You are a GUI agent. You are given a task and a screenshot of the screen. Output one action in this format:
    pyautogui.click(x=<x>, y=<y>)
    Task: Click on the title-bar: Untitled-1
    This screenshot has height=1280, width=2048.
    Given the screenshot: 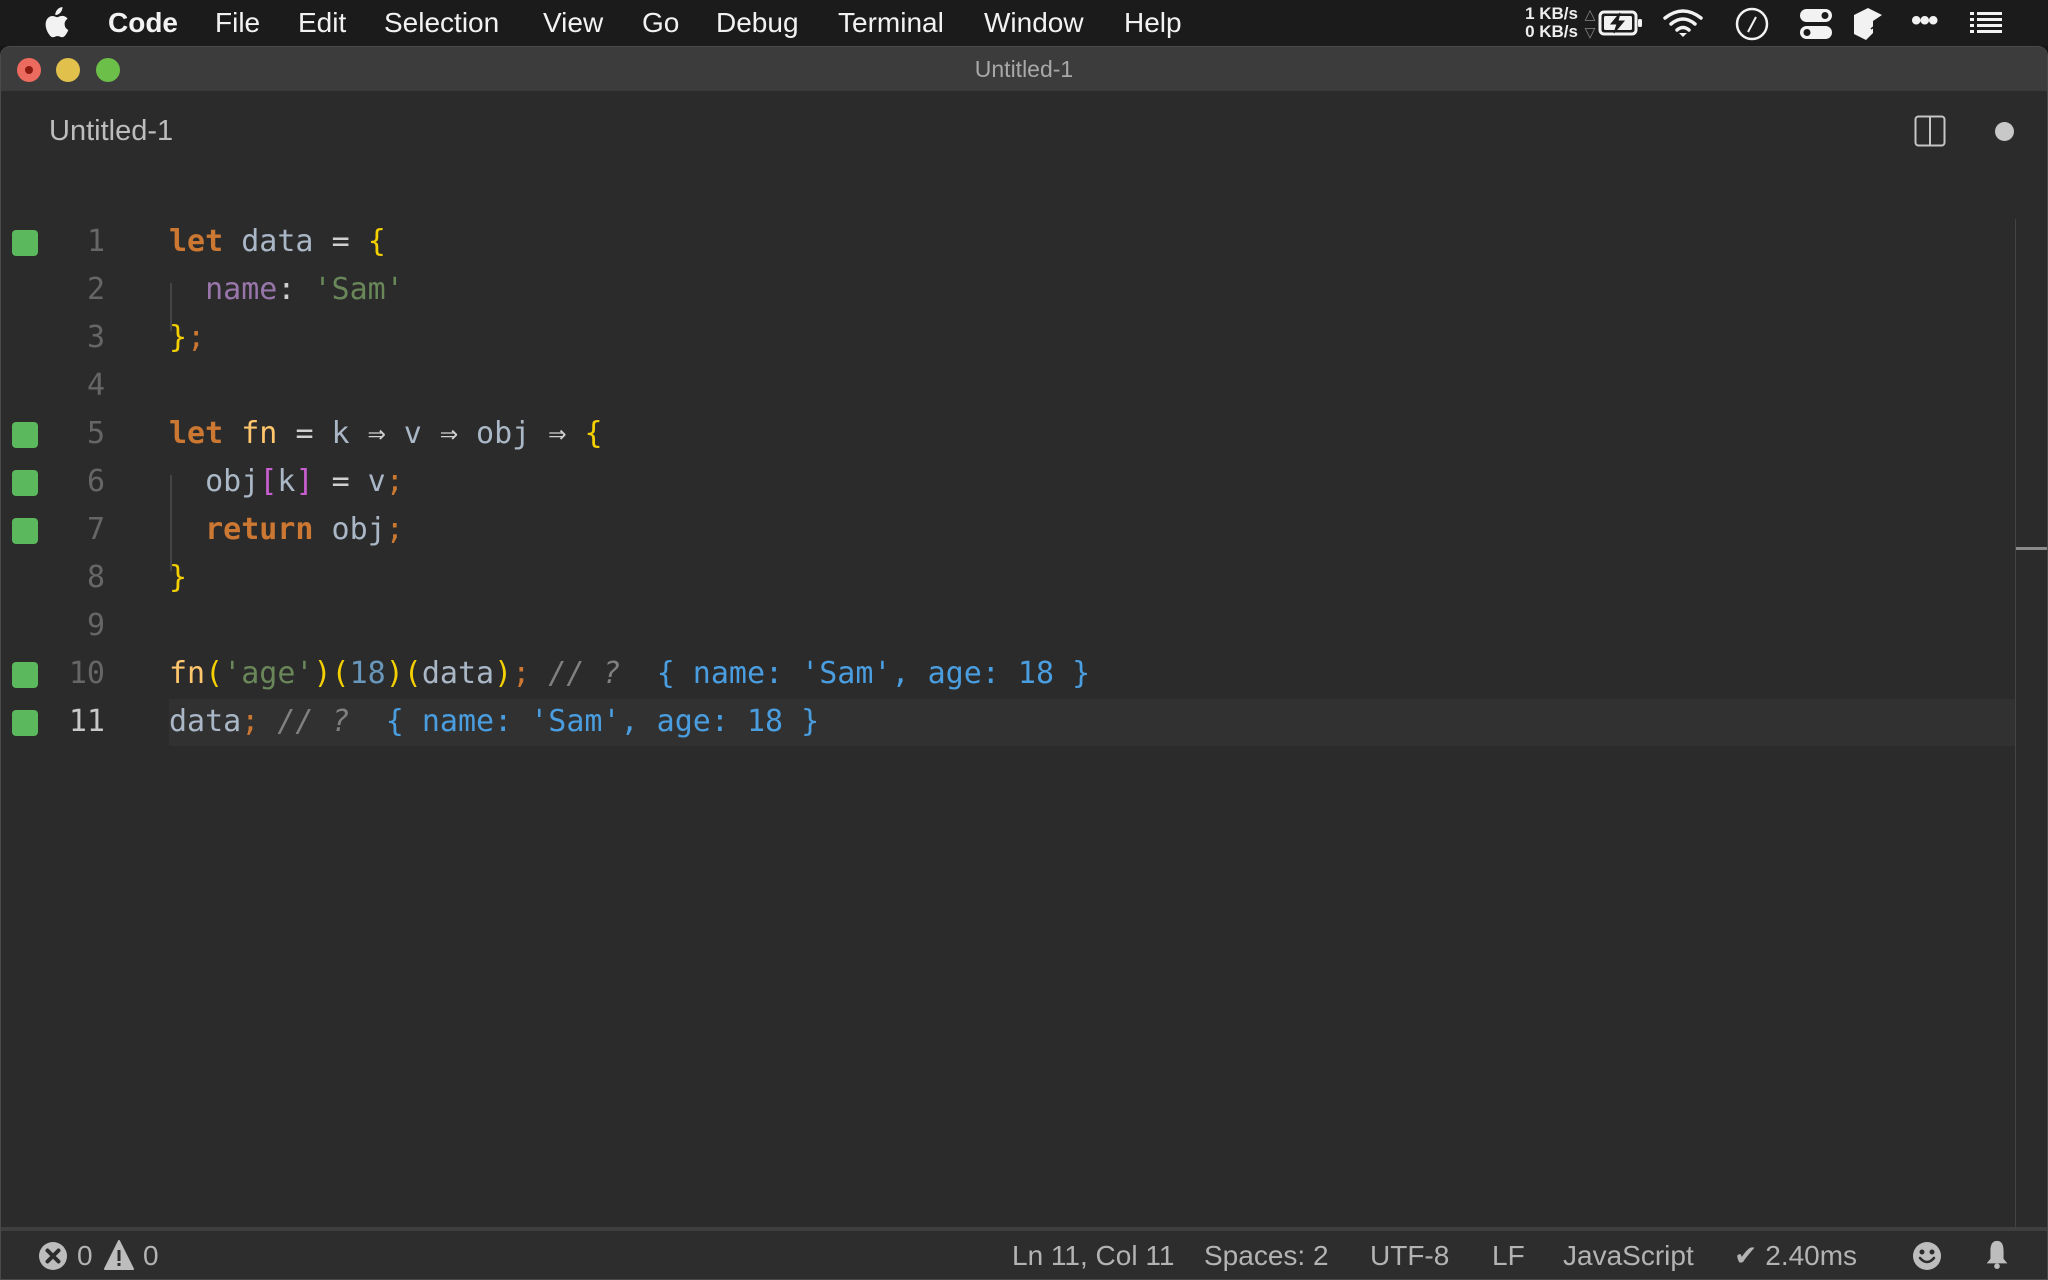 What is the action you would take?
    pyautogui.click(x=1024, y=69)
    